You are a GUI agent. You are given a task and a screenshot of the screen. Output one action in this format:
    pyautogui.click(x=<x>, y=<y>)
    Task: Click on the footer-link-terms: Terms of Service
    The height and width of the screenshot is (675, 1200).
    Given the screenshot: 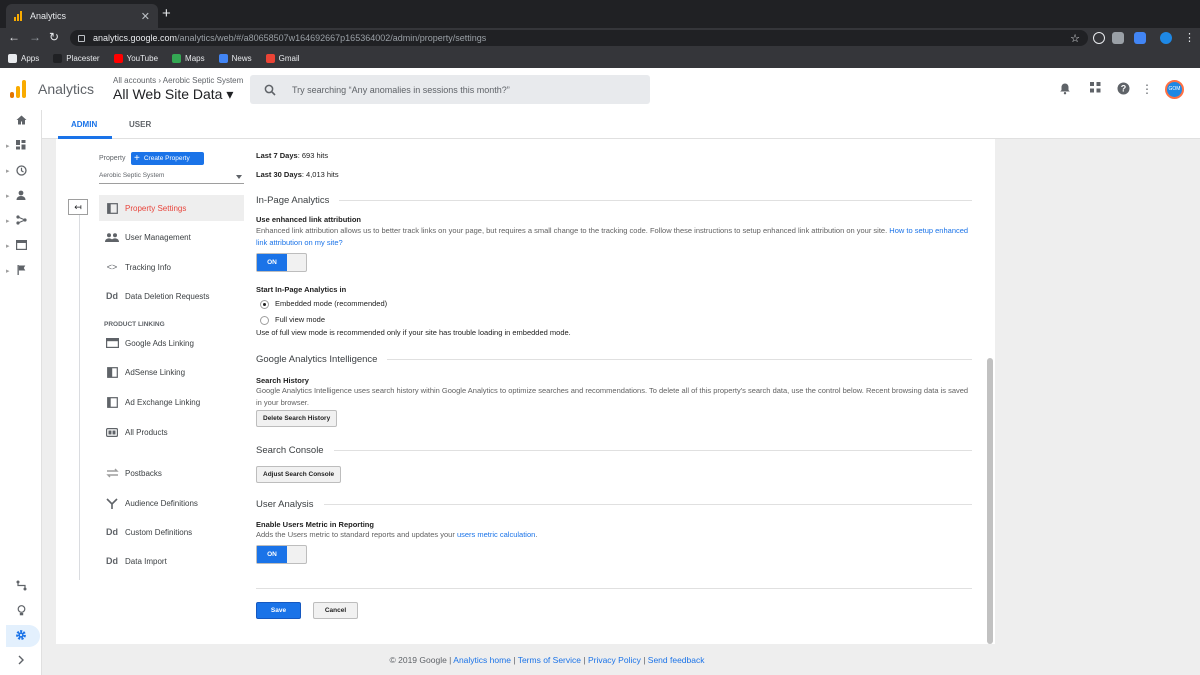 What is the action you would take?
    pyautogui.click(x=549, y=660)
    